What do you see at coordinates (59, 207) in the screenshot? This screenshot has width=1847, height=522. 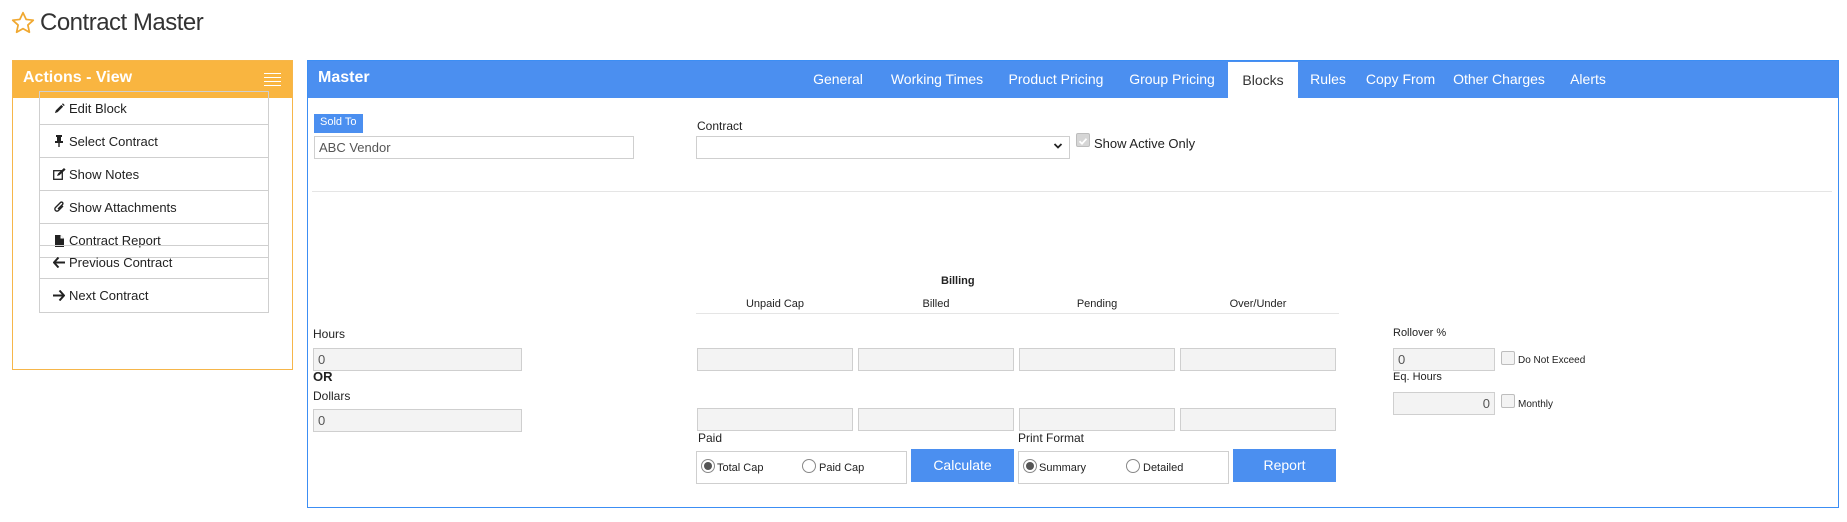 I see `paperclip-icon` at bounding box center [59, 207].